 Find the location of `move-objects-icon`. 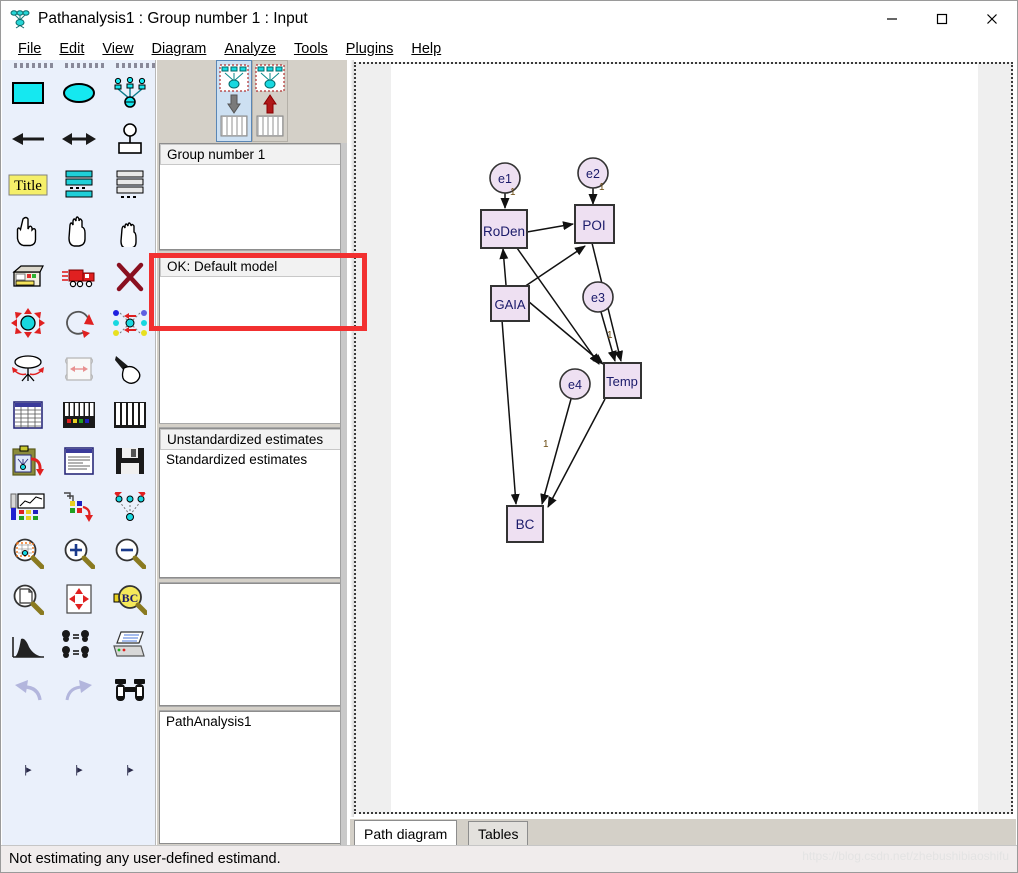

move-objects-icon is located at coordinates (78, 277).